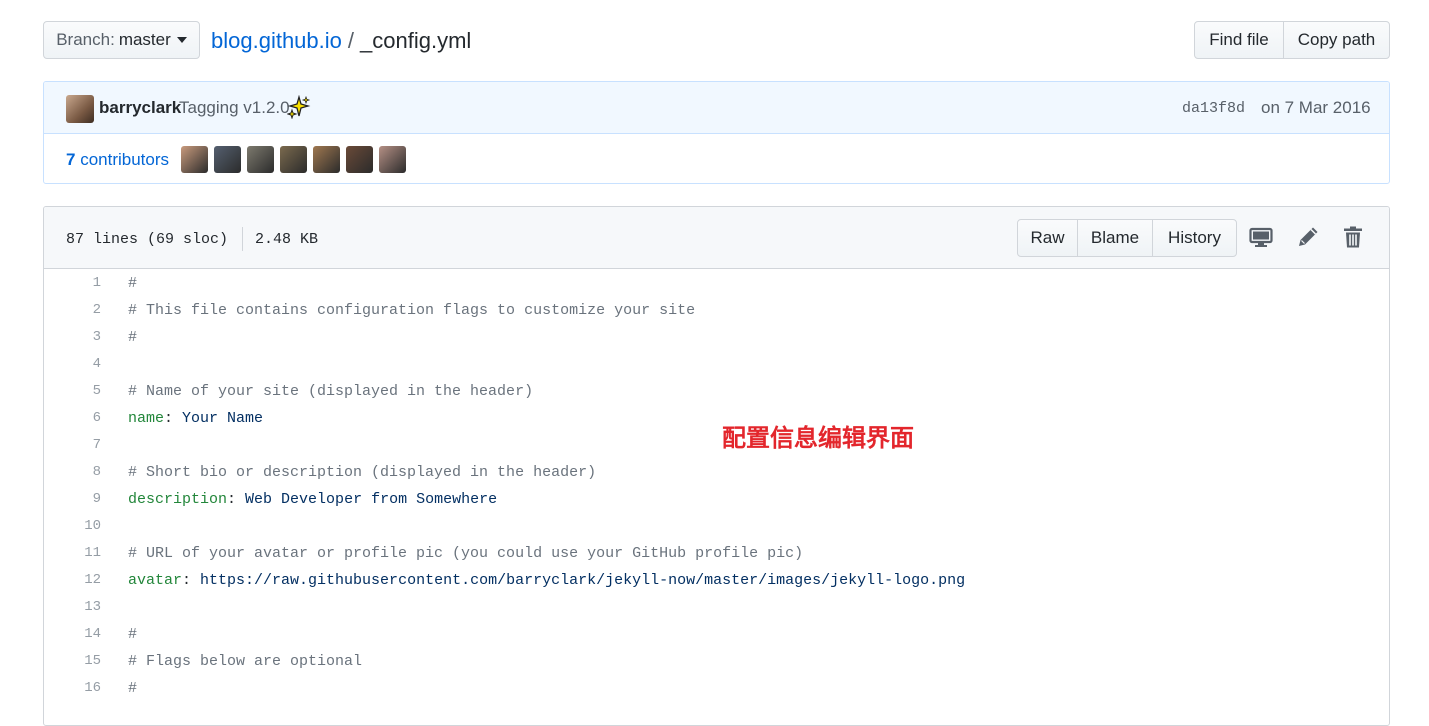 This screenshot has height=726, width=1429. Describe the element at coordinates (125, 159) in the screenshot. I see `contributors-label: contributors` at that location.